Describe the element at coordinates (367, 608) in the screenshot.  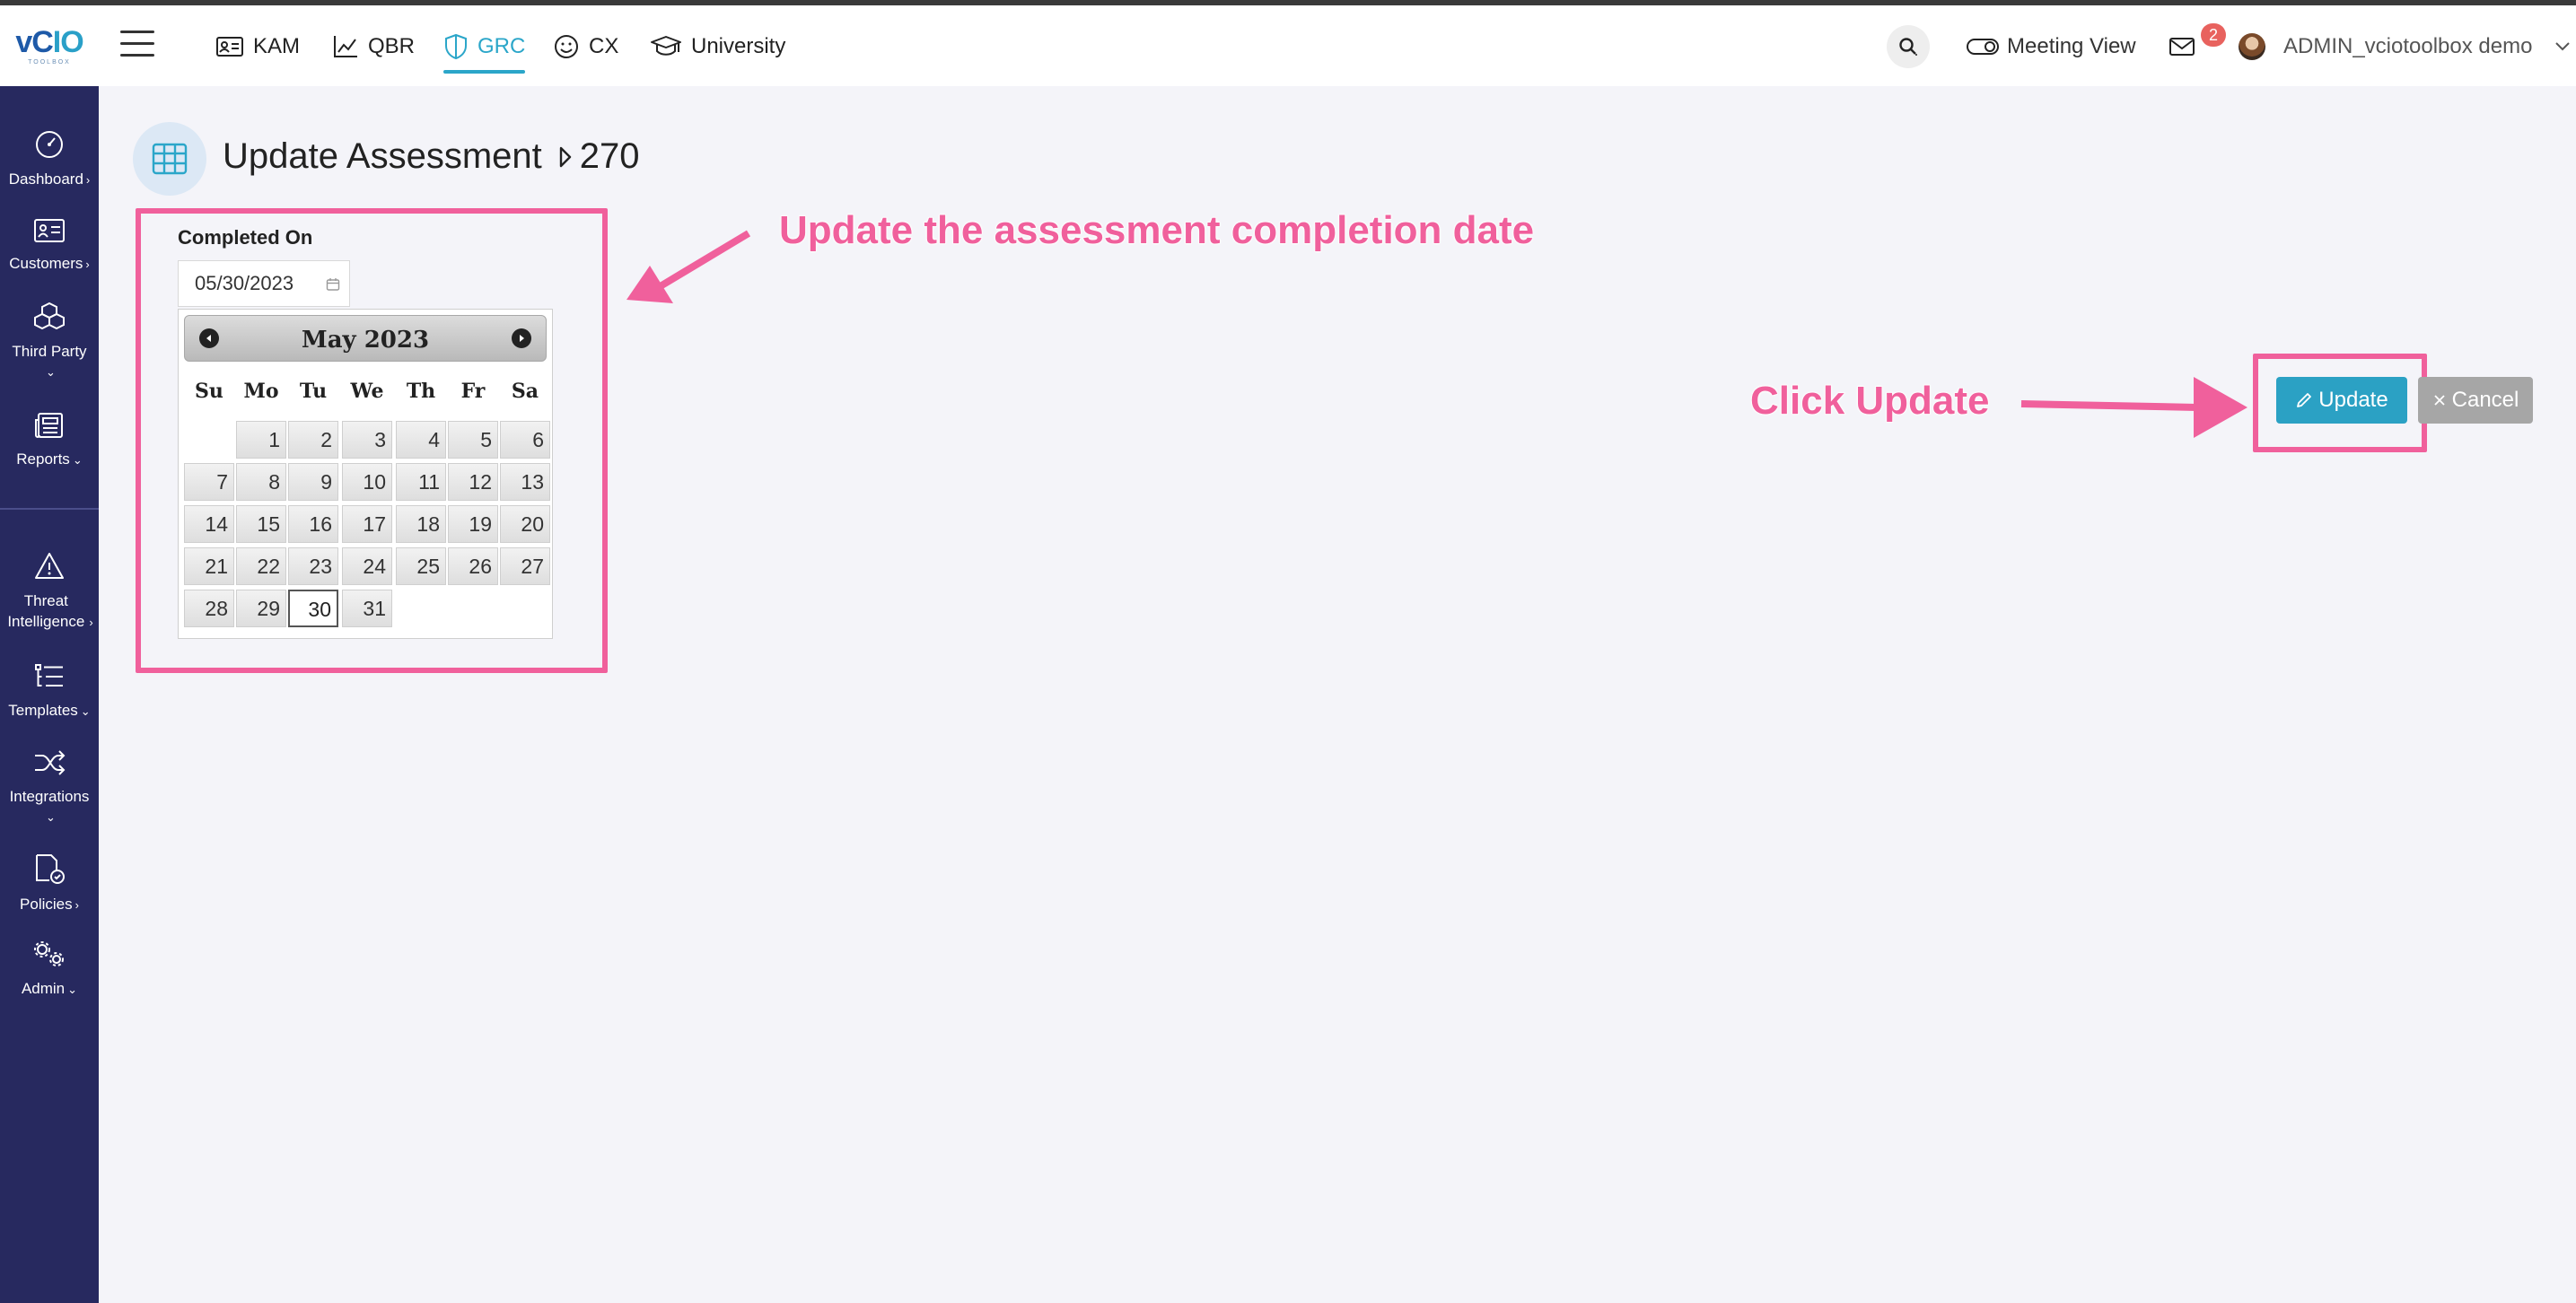
I see `calendar-day: 31` at that location.